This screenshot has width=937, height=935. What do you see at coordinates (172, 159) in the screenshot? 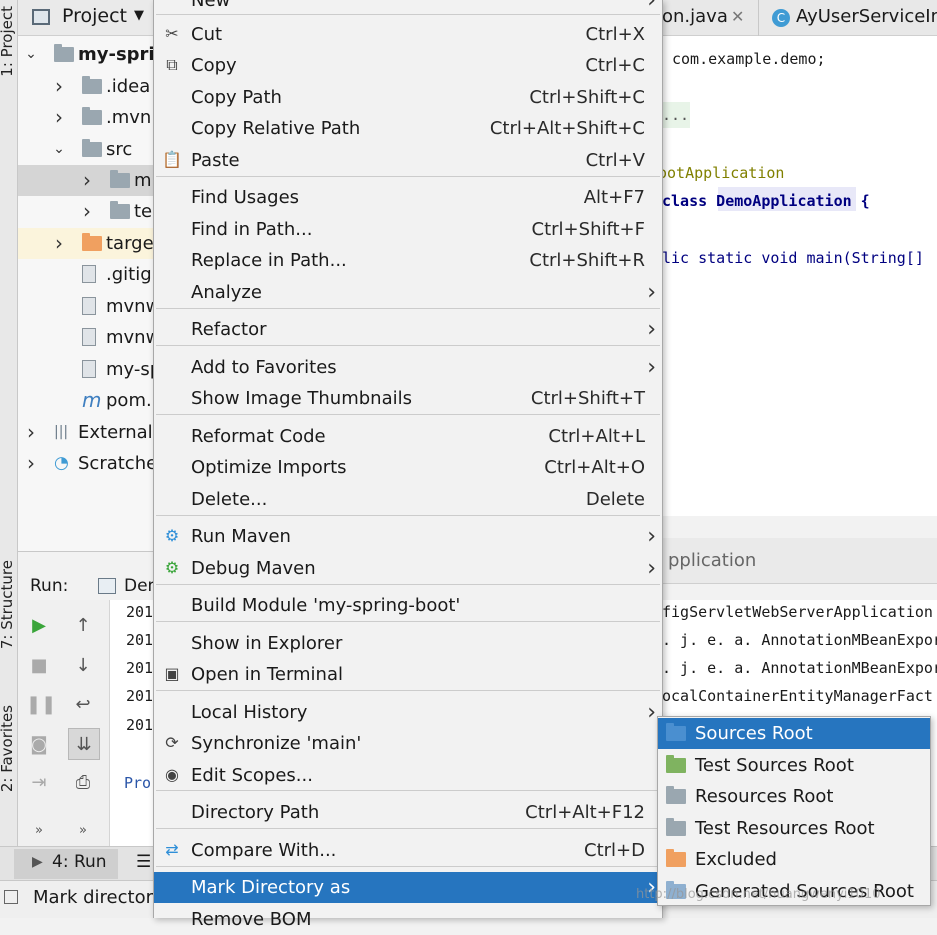
I see `paste-icon: 📋` at bounding box center [172, 159].